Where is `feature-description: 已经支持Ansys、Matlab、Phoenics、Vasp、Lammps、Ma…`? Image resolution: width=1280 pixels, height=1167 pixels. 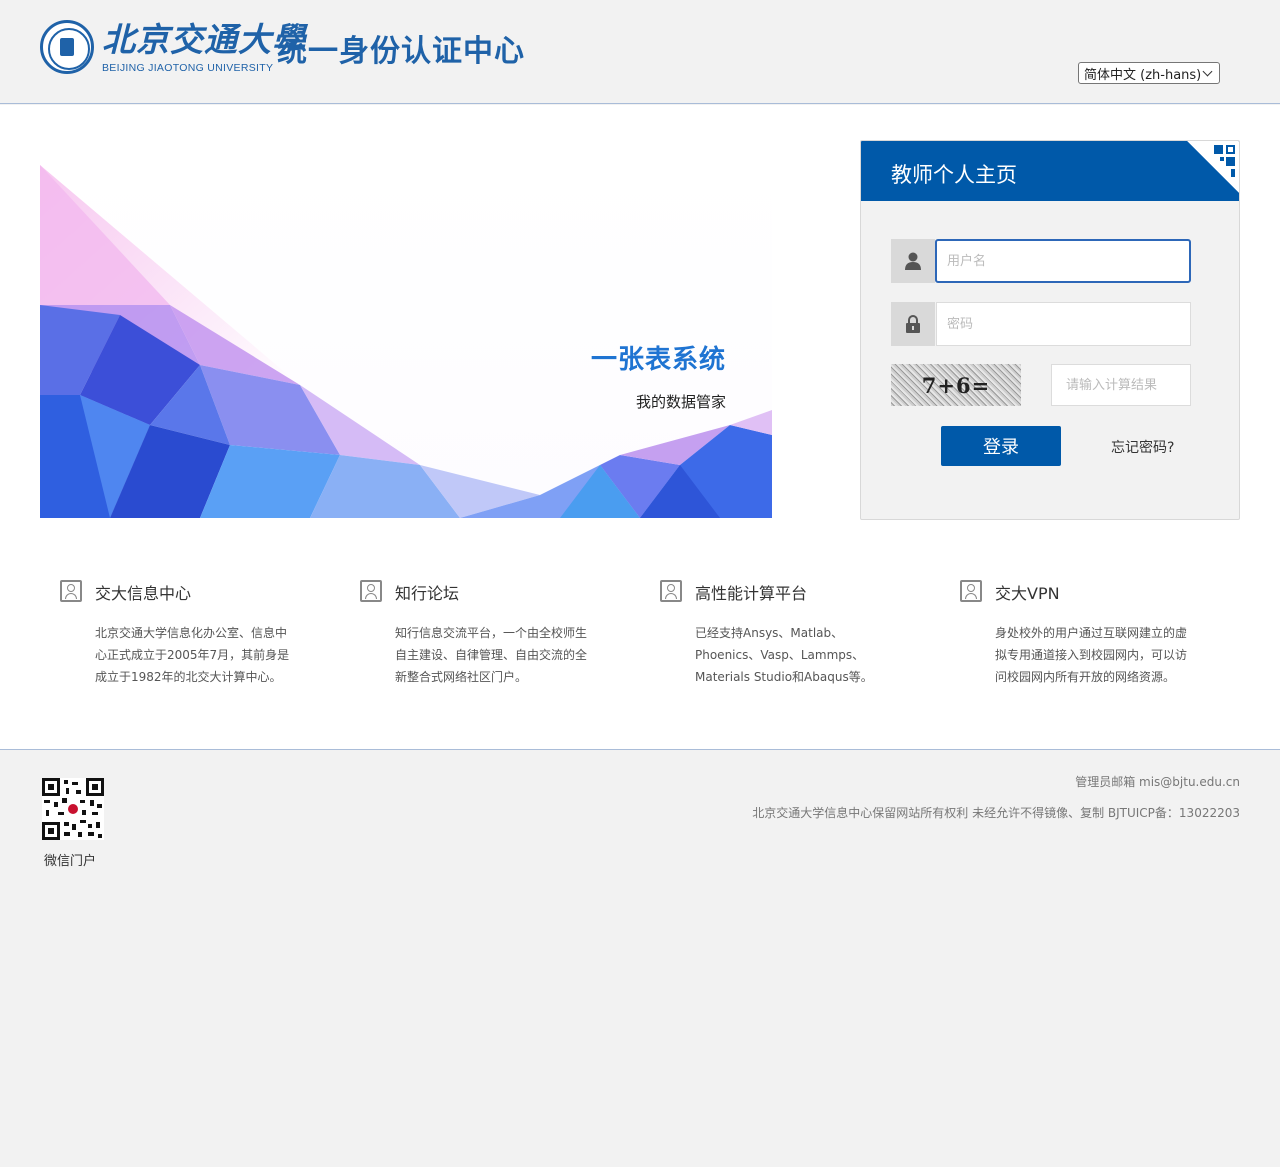 feature-description: 已经支持Ansys、Matlab、Phoenics、Vasp、Lammps、Ma… is located at coordinates (784, 655).